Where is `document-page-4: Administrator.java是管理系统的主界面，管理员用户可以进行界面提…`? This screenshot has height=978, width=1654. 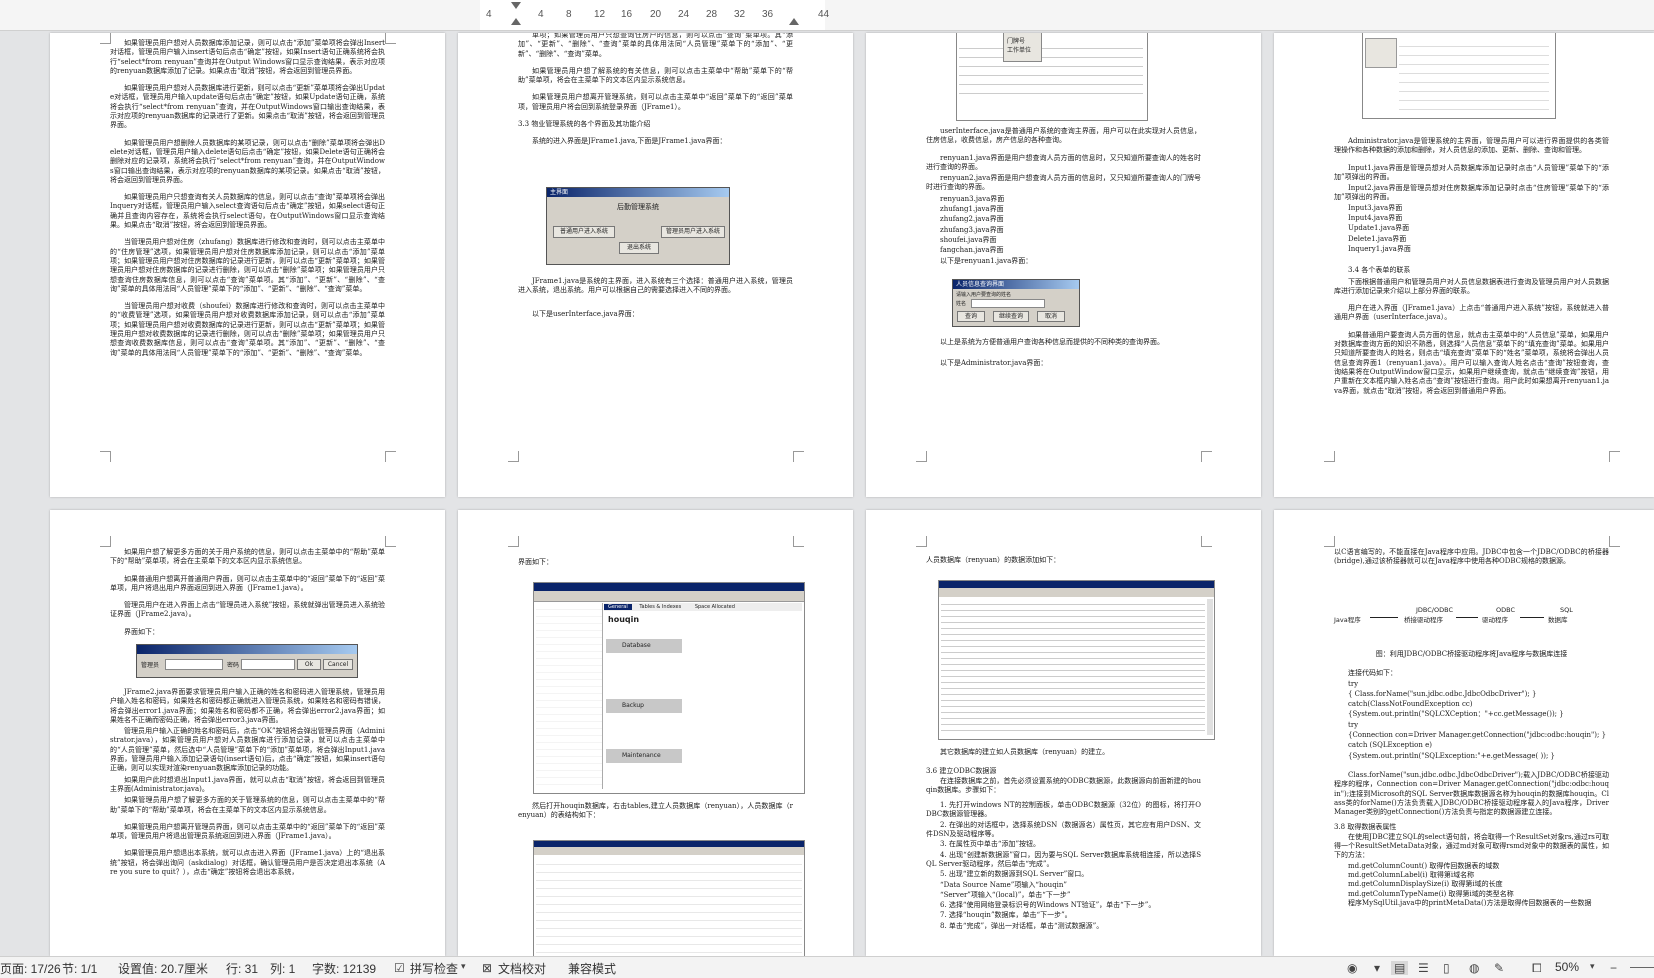
document-page-4: Administrator.java是管理系统的主界面，管理员用户可以进行界面提… is located at coordinates (1464, 265).